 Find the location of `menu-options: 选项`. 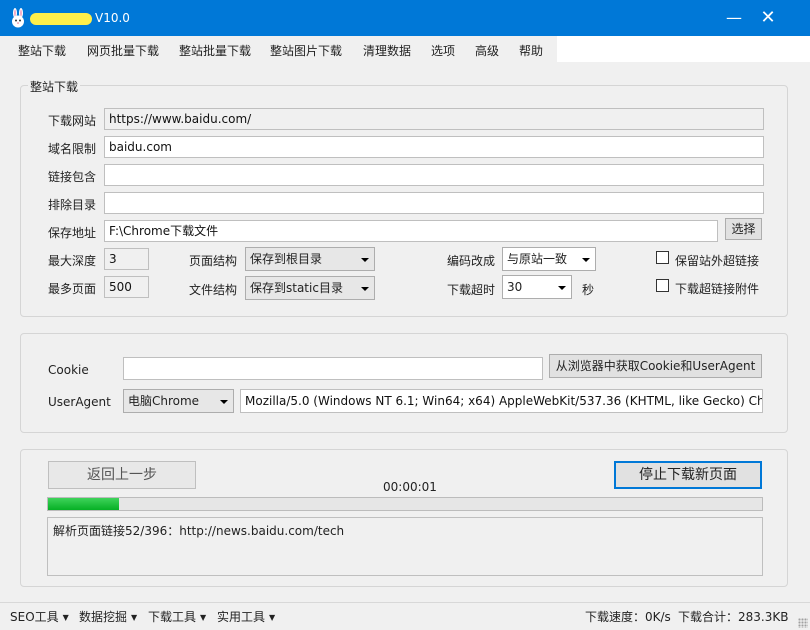

menu-options: 选项 is located at coordinates (443, 50).